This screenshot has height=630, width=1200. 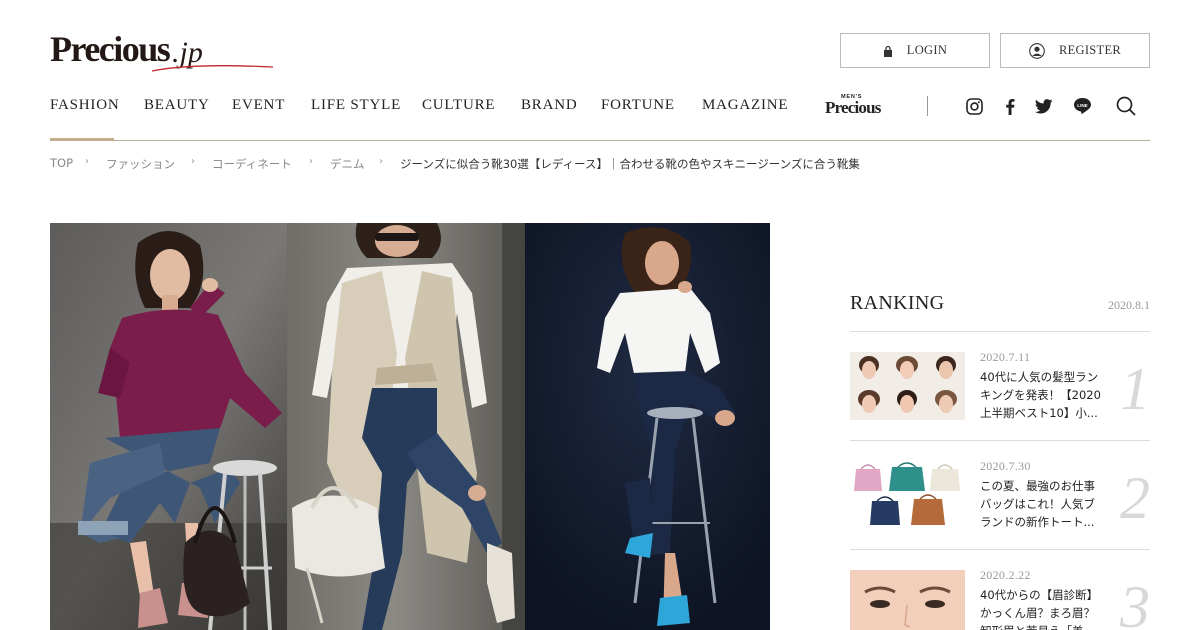 What do you see at coordinates (61, 163) in the screenshot?
I see `breadcrumb-item-top: TOP` at bounding box center [61, 163].